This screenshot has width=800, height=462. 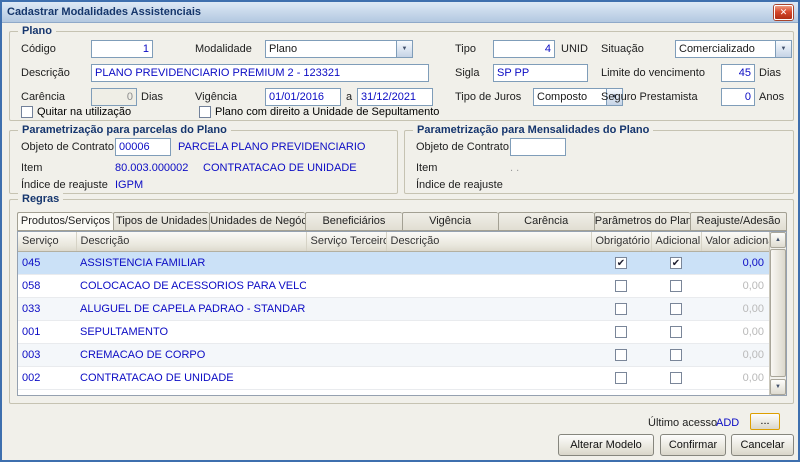 I want to click on ultimo-acesso-value: ADD, so click(x=728, y=423).